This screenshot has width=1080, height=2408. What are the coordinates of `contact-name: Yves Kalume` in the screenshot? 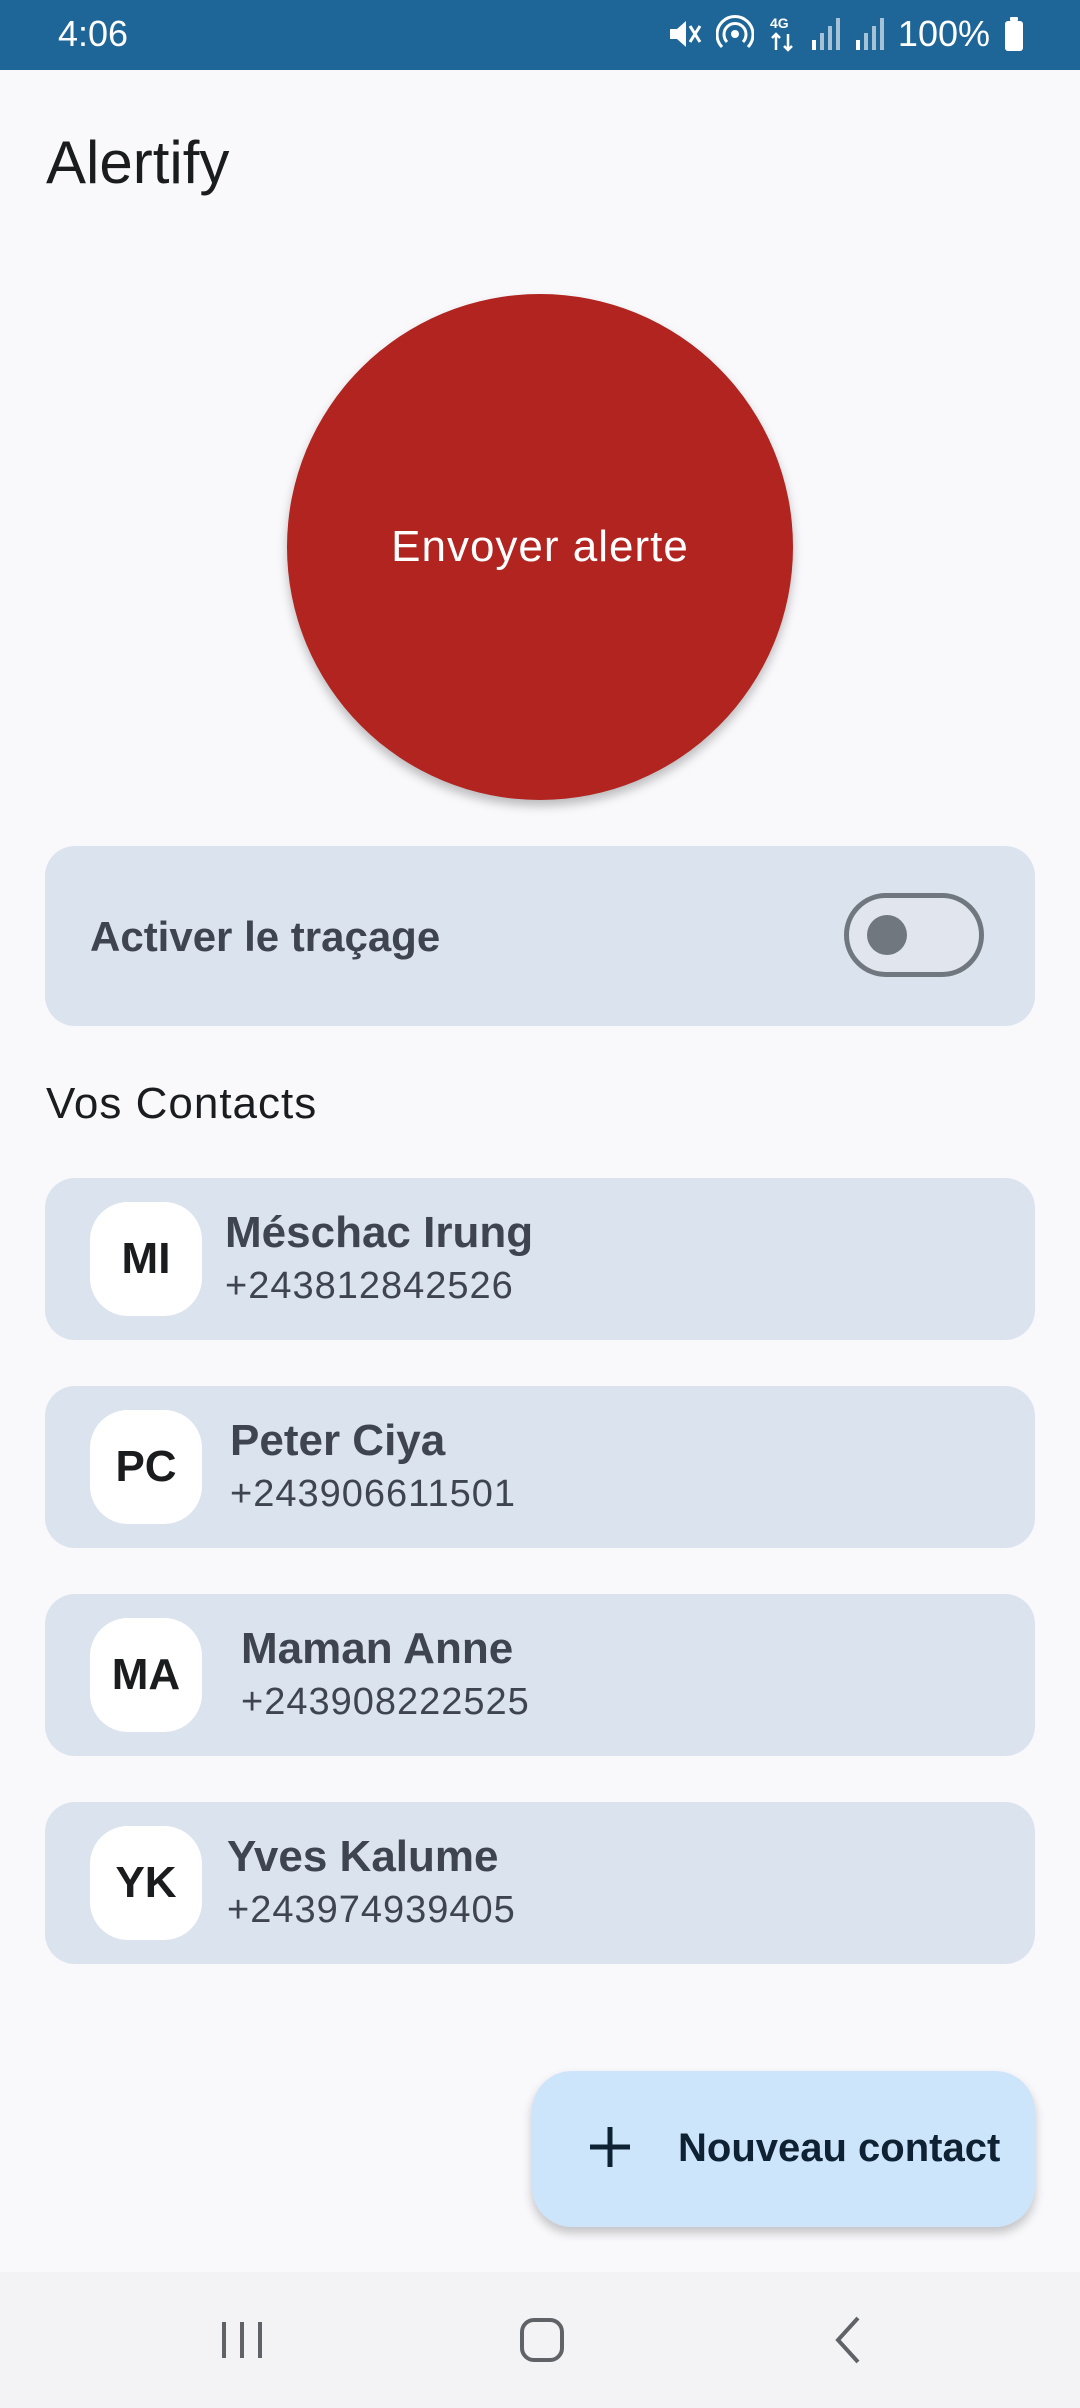 It's located at (363, 1856).